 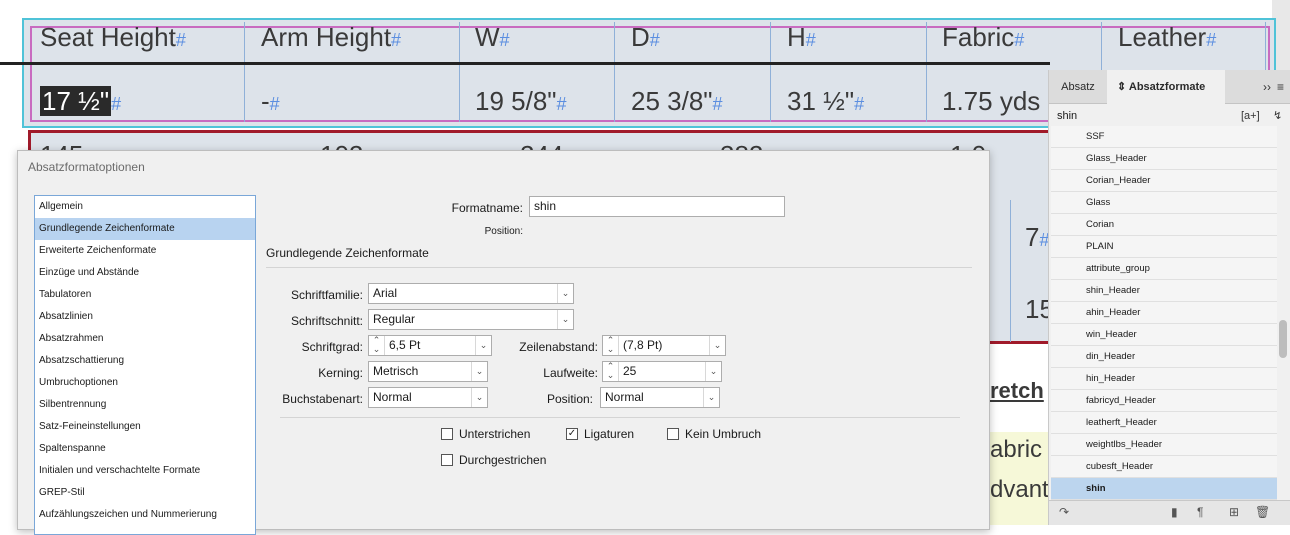 I want to click on style-item: SSF, so click(x=1164, y=137).